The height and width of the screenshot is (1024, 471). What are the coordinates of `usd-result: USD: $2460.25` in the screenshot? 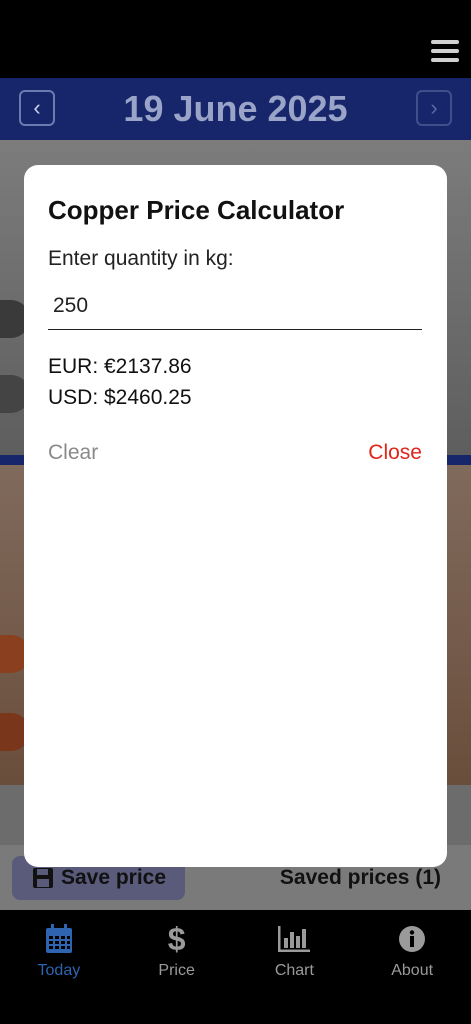 It's located at (120, 397).